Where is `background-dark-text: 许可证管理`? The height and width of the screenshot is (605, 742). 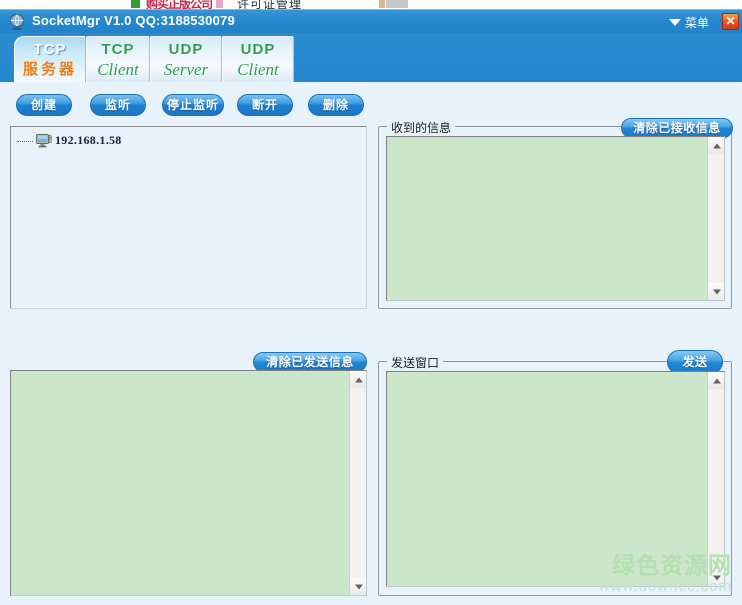
background-dark-text: 许可证管理 is located at coordinates (270, 4).